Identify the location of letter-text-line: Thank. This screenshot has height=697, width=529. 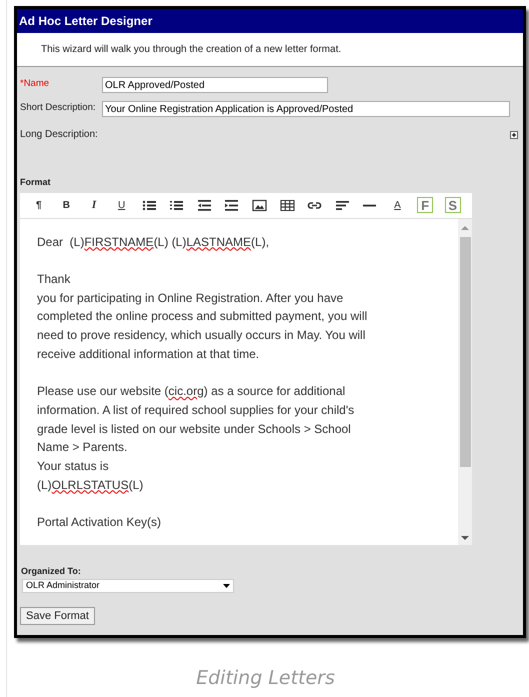
(54, 279).